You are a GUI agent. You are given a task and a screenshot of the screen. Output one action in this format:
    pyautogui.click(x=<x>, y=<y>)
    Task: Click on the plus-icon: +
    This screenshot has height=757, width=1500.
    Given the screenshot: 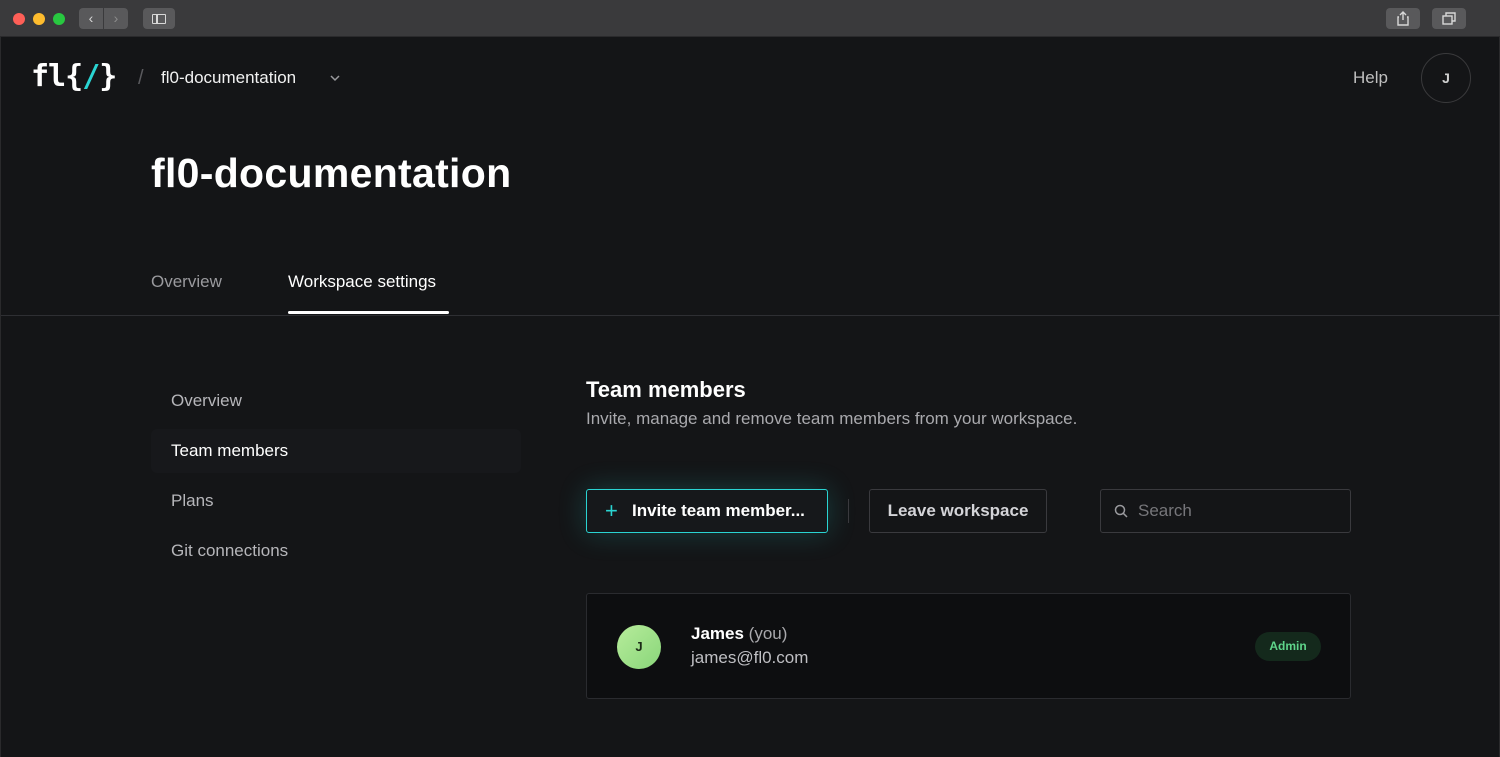 What is the action you would take?
    pyautogui.click(x=611, y=510)
    